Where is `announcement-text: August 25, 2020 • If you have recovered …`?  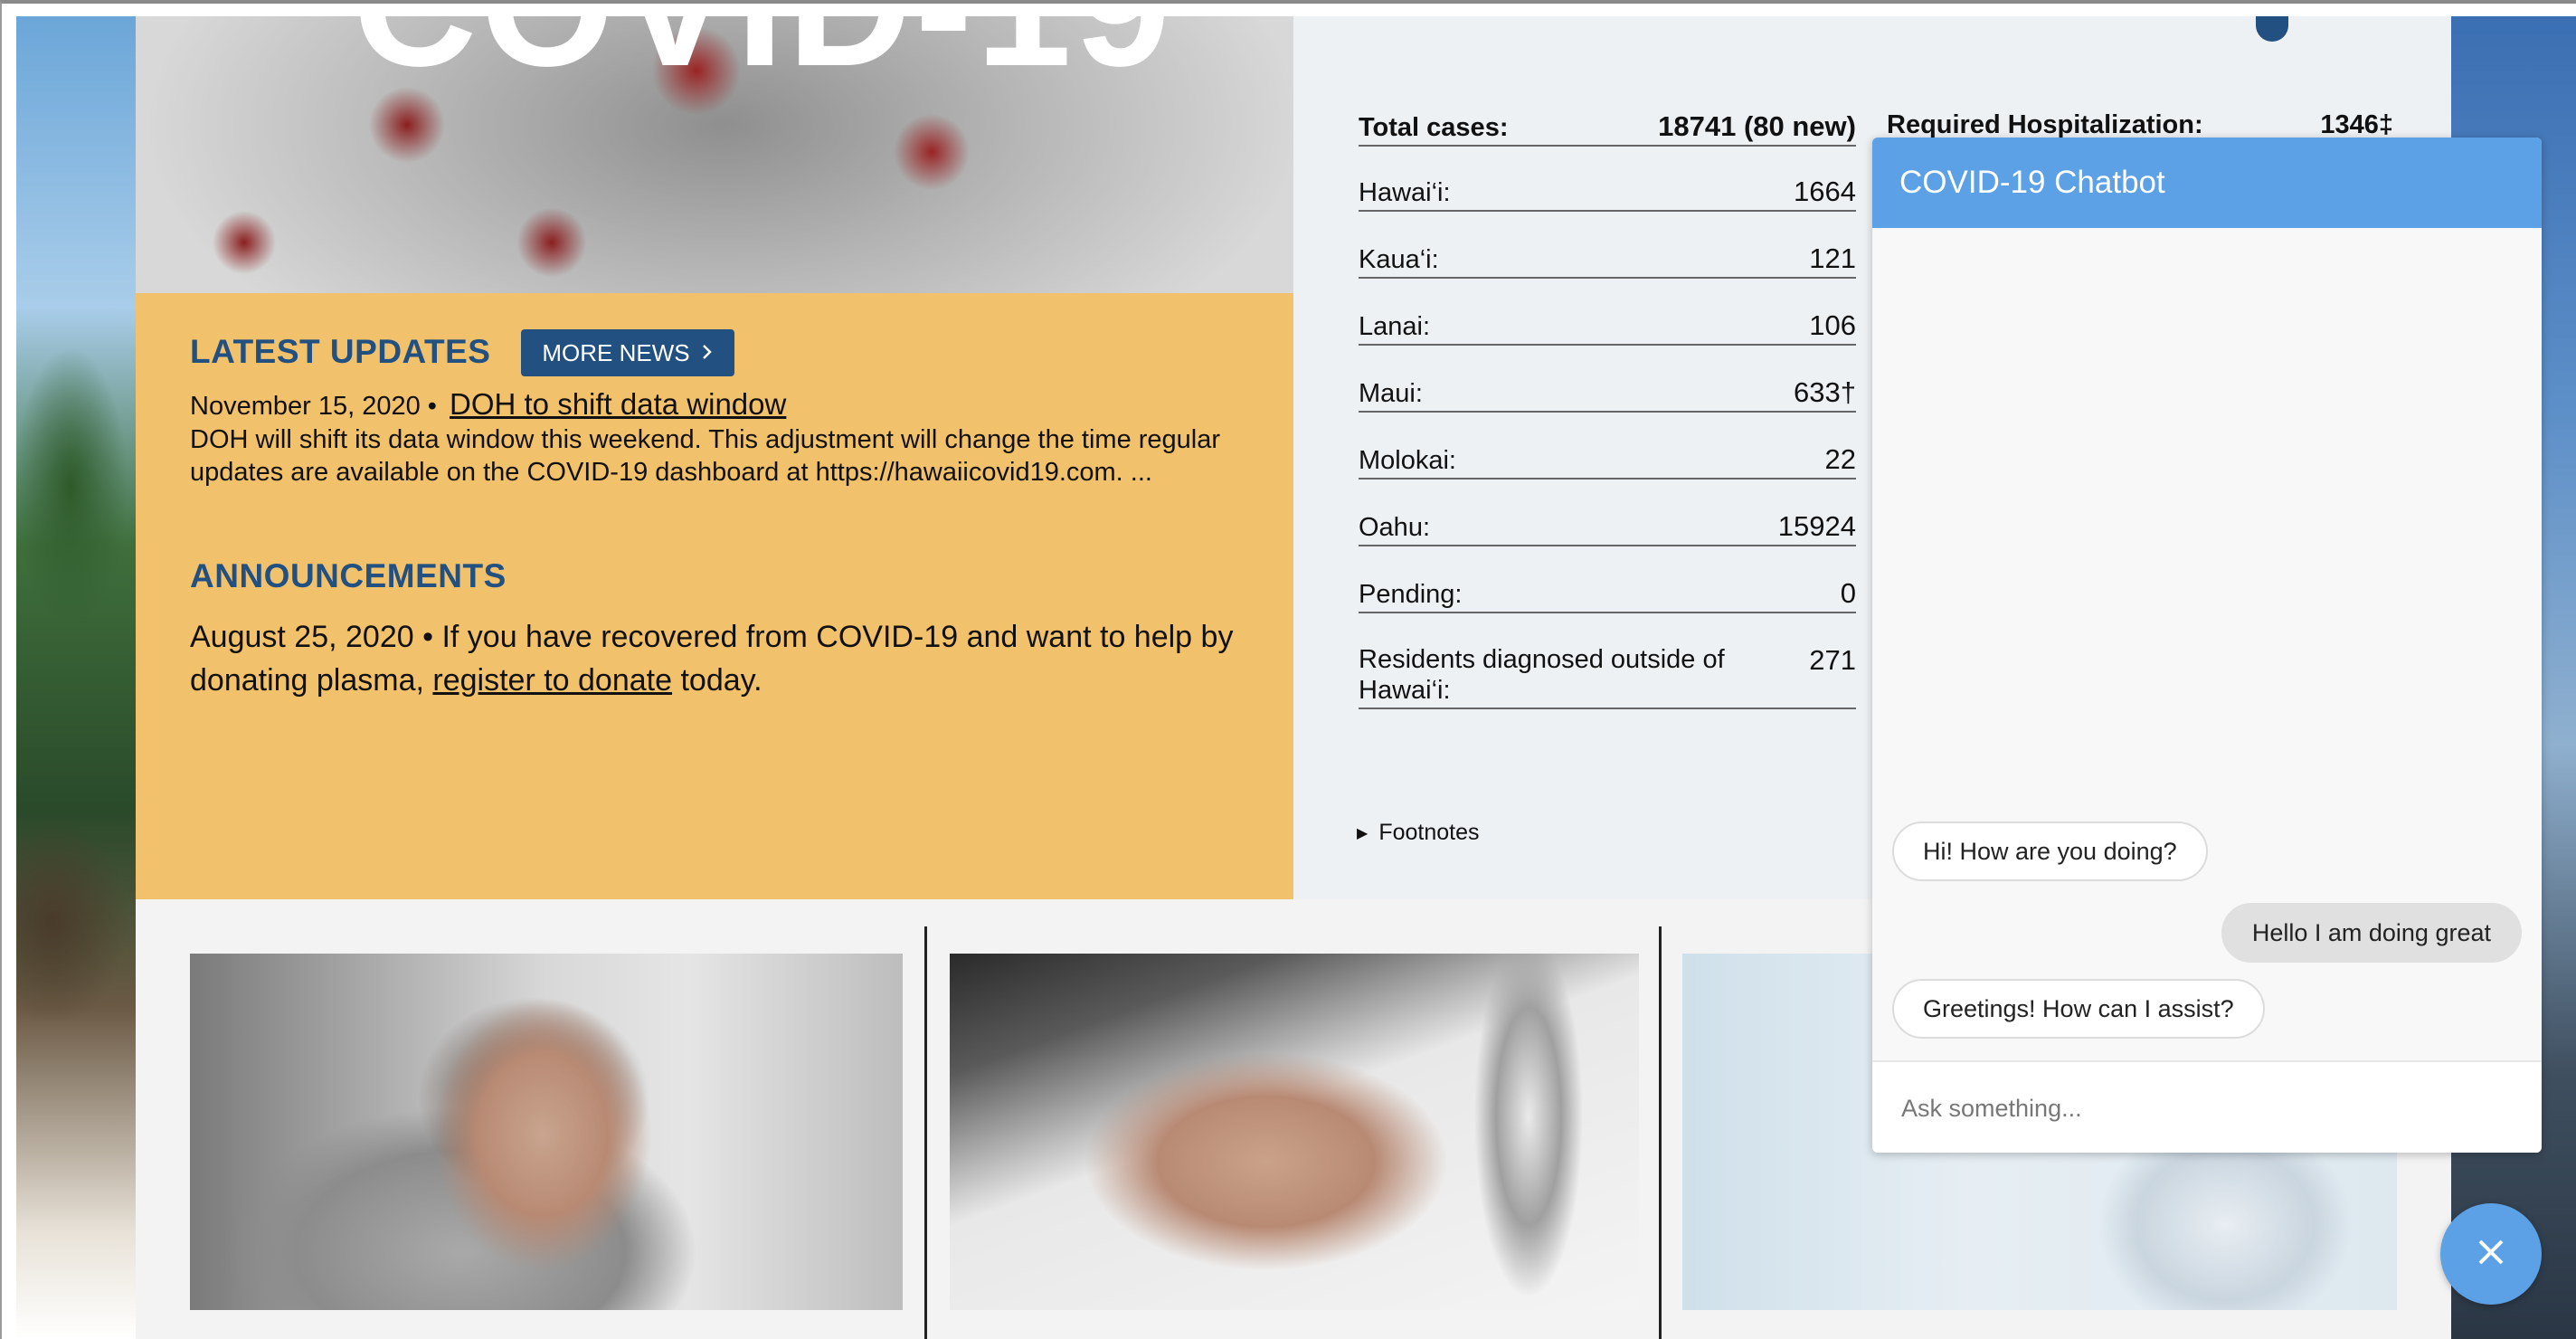 announcement-text: August 25, 2020 • If you have recovered … is located at coordinates (719, 658).